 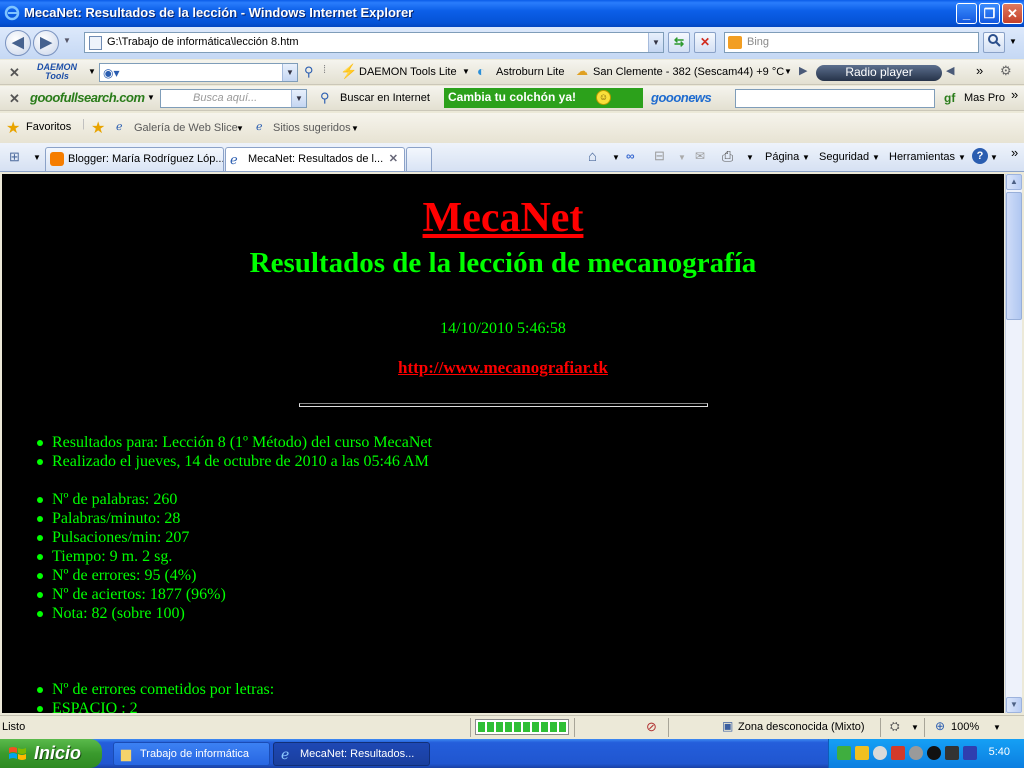 I want to click on back-button: ◀, so click(x=18, y=43).